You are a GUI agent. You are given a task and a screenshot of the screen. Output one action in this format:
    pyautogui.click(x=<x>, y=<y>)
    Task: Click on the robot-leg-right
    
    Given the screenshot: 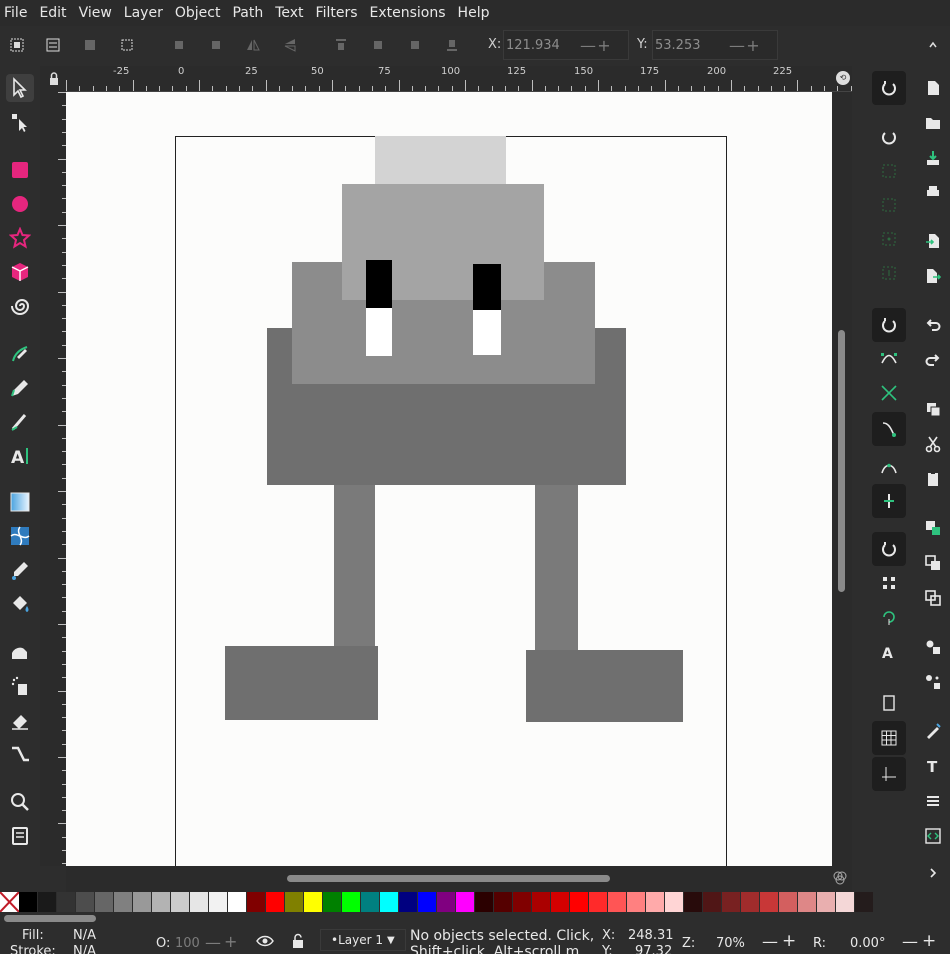 What is the action you would take?
    pyautogui.click(x=556, y=572)
    